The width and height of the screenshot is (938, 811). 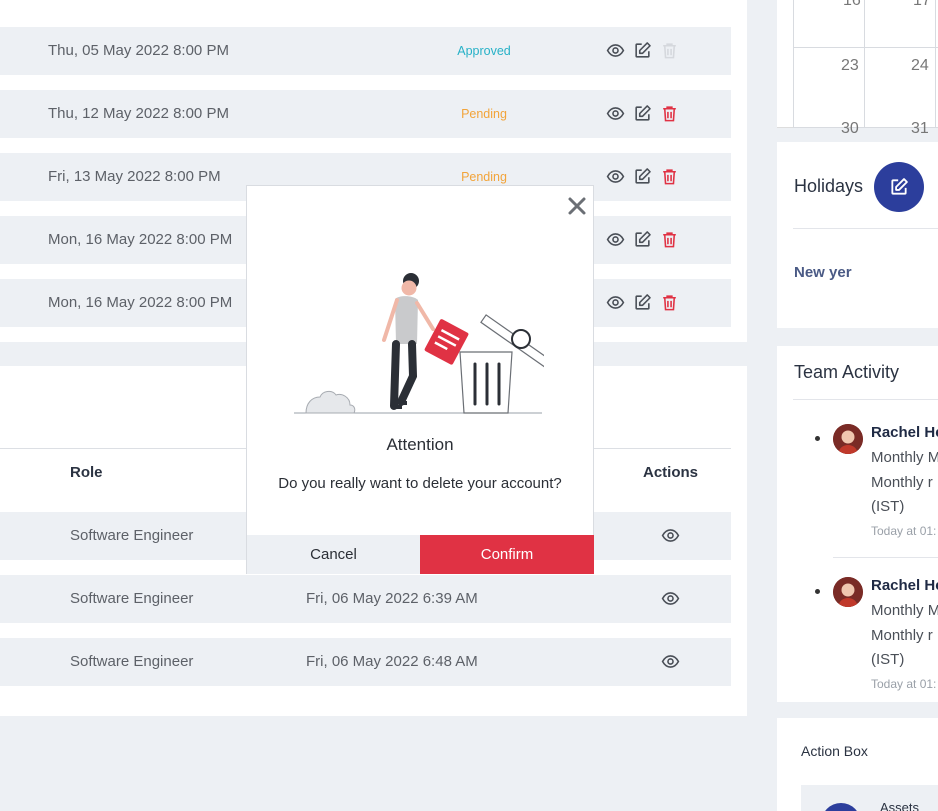 I want to click on holiday-item: New yer, so click(x=823, y=272).